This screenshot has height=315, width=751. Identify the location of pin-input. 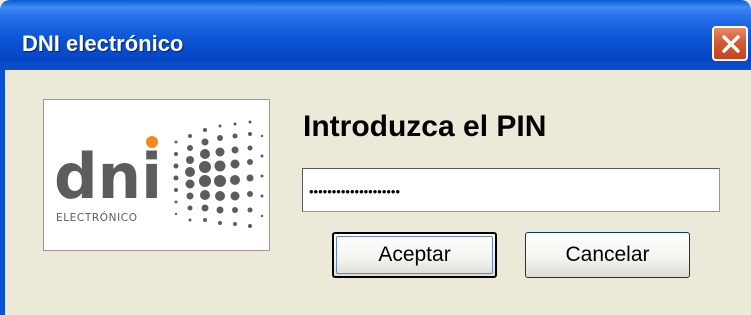
(511, 190).